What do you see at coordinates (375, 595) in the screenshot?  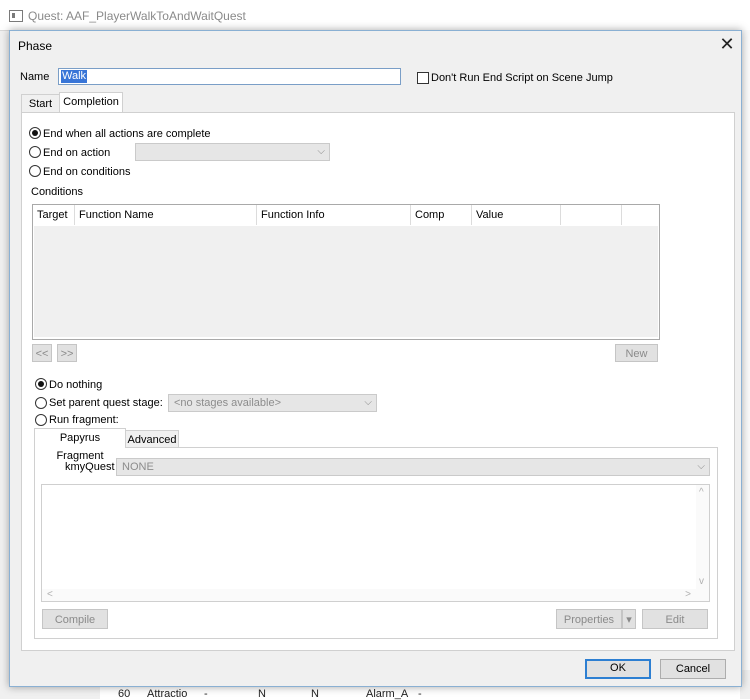 I see `horizontal-scrollbar: < >` at bounding box center [375, 595].